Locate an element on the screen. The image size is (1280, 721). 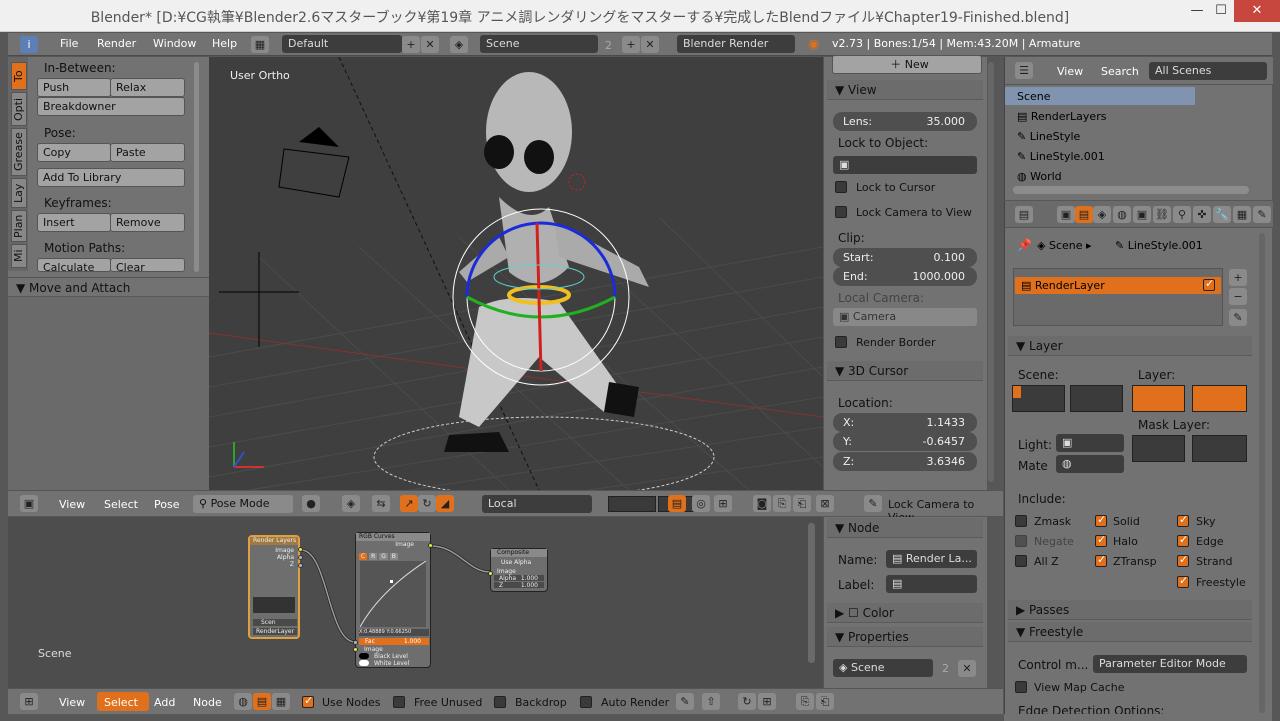
rl-scene-field: Scen is located at coordinates (275, 622).